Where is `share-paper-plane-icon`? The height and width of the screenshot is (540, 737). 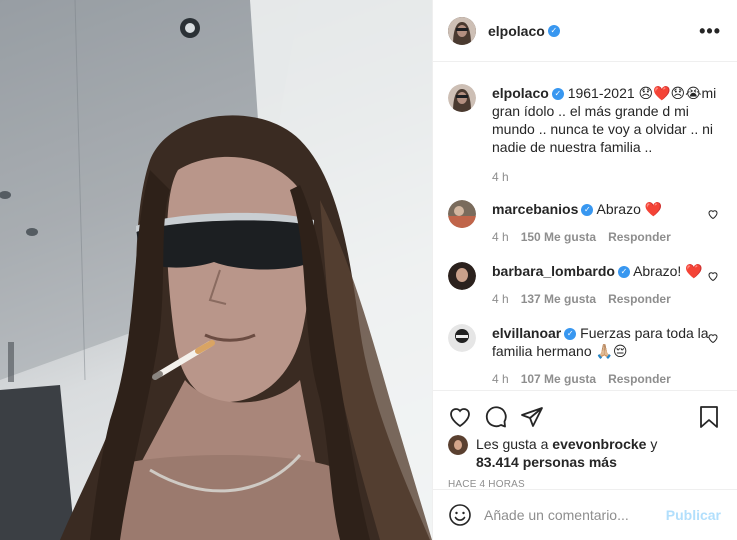
share-paper-plane-icon is located at coordinates (532, 417).